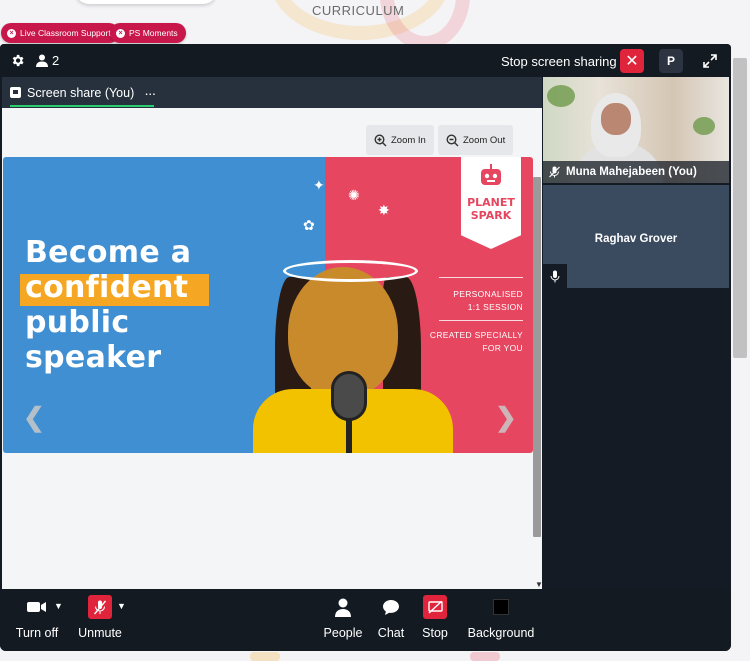 Image resolution: width=750 pixels, height=661 pixels. What do you see at coordinates (636, 130) in the screenshot?
I see `participant-tile-self: Muna Mahejabeen (You)` at bounding box center [636, 130].